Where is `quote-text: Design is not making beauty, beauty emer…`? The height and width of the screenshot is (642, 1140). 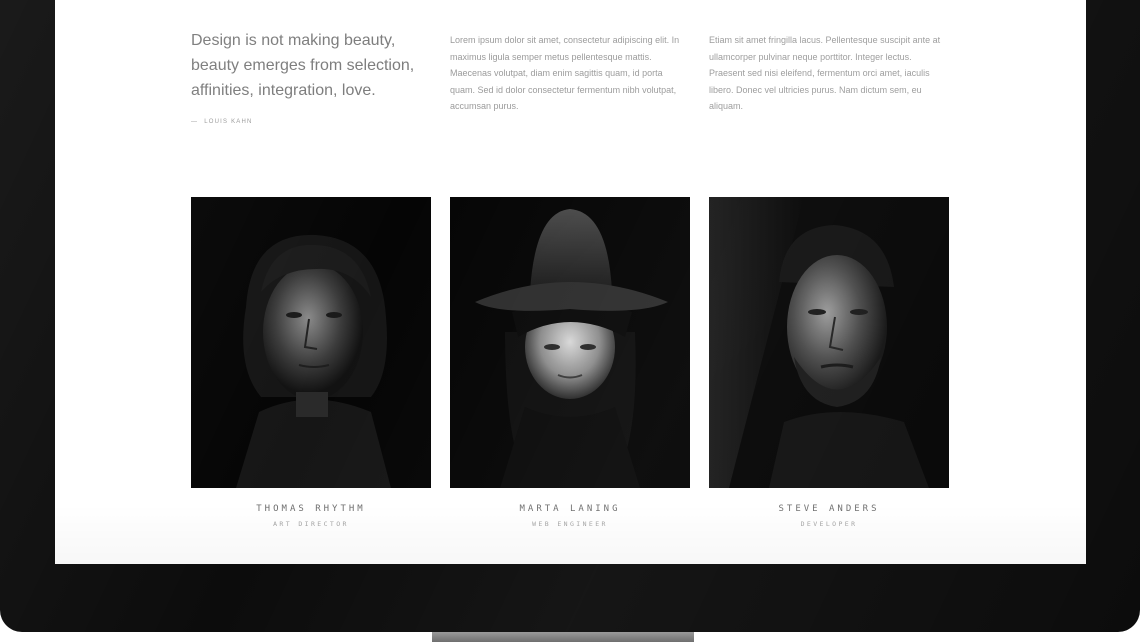
quote-text: Design is not making beauty, beauty emer… is located at coordinates (303, 65).